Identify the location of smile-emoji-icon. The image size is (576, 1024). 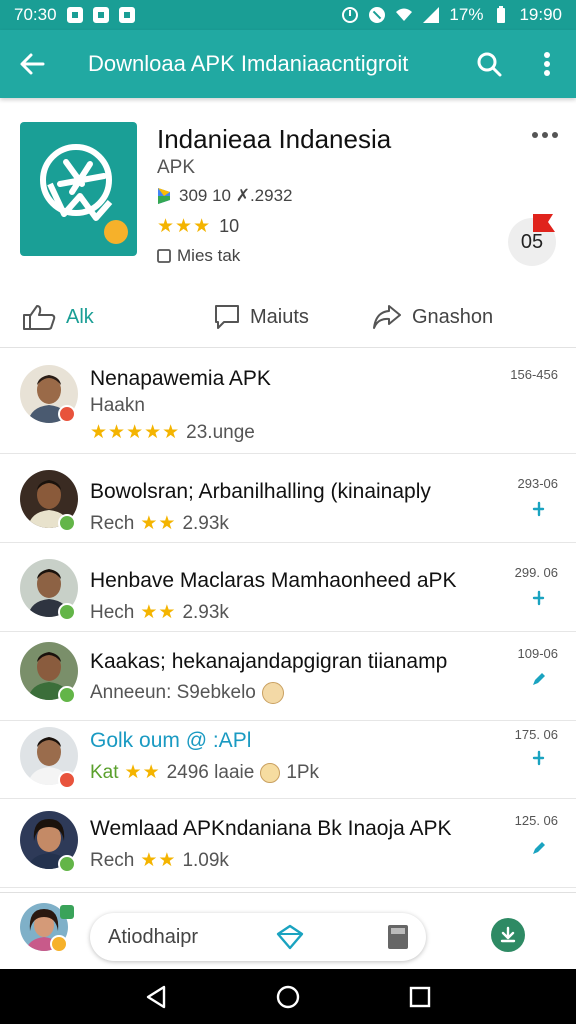
(270, 772).